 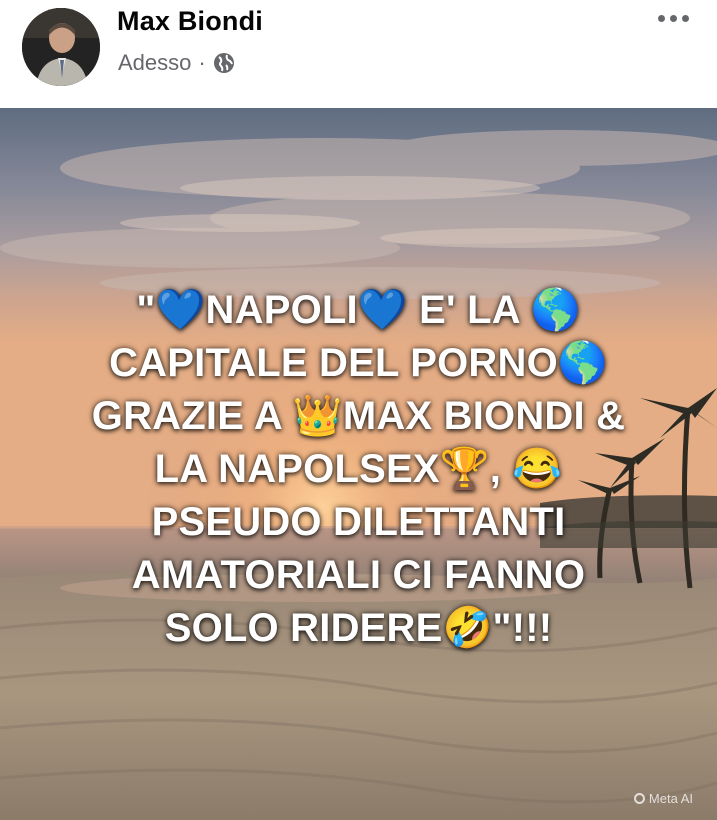 I want to click on caption-line: AMATORIALI CI FANNO, so click(x=358, y=575).